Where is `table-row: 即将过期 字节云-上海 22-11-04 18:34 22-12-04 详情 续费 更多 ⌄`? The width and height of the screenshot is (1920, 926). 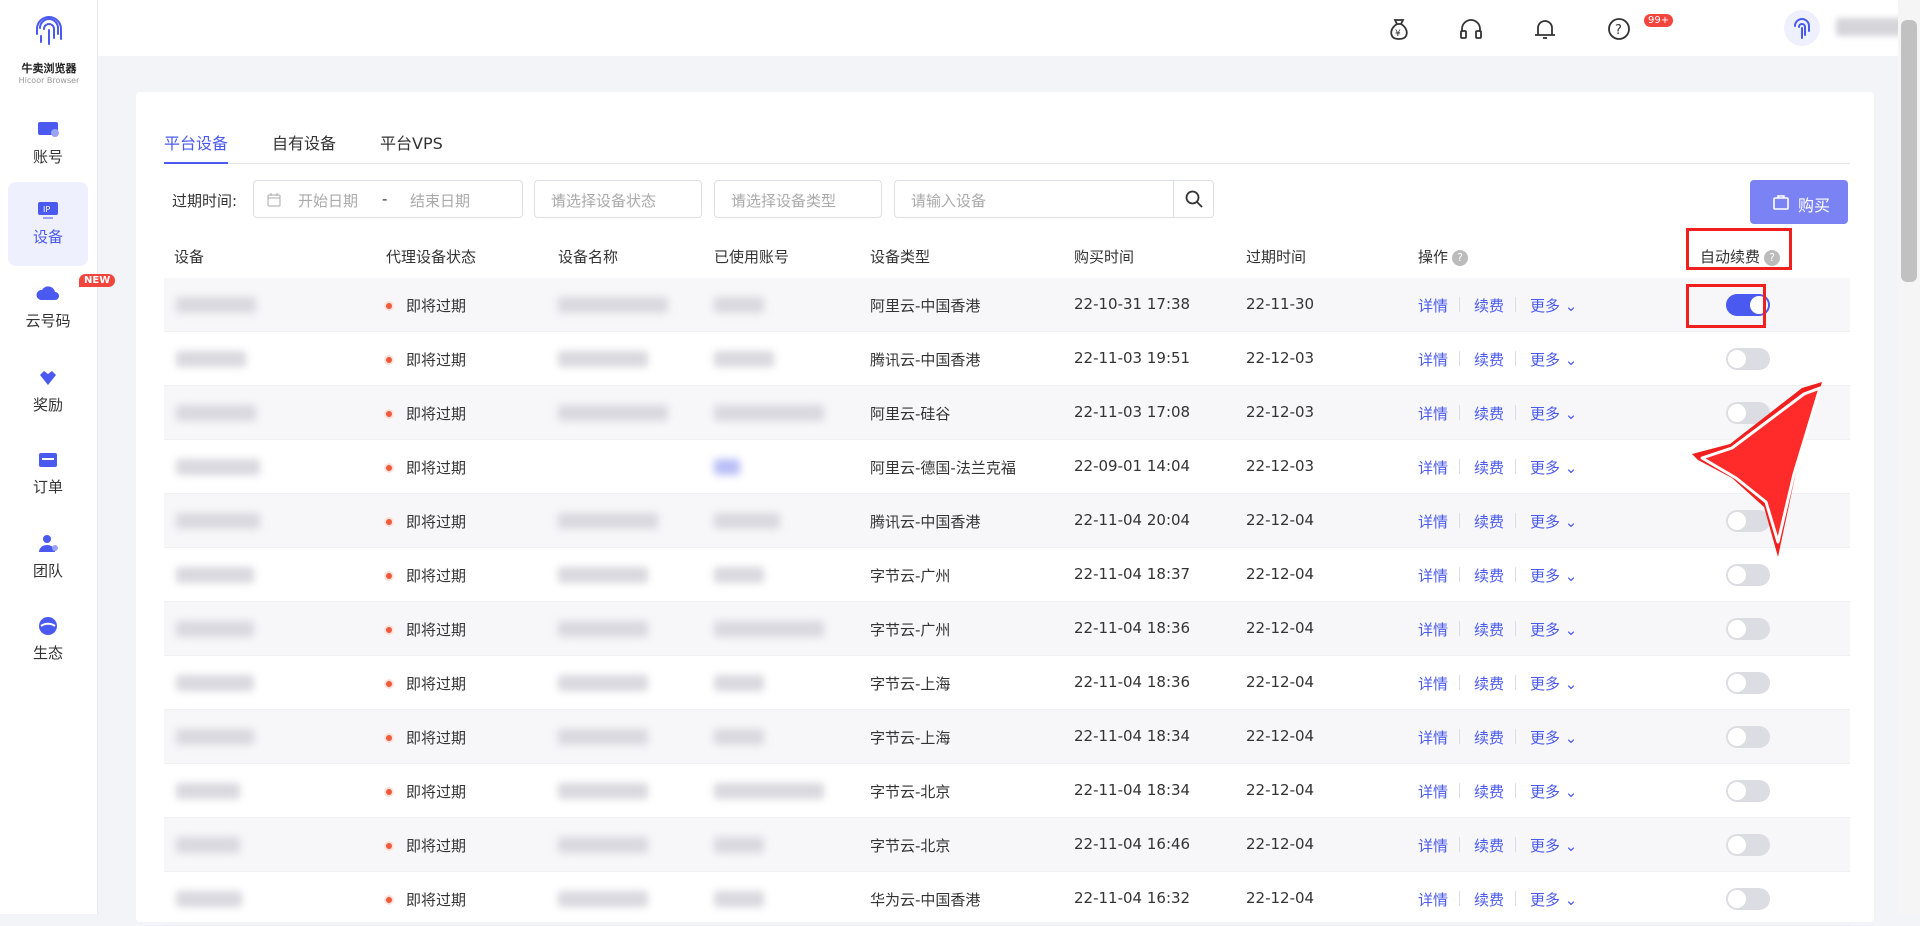
table-row: 即将过期 字节云-上海 22-11-04 18:34 22-12-04 详情 续费 更多 ⌄ is located at coordinates (1007, 737).